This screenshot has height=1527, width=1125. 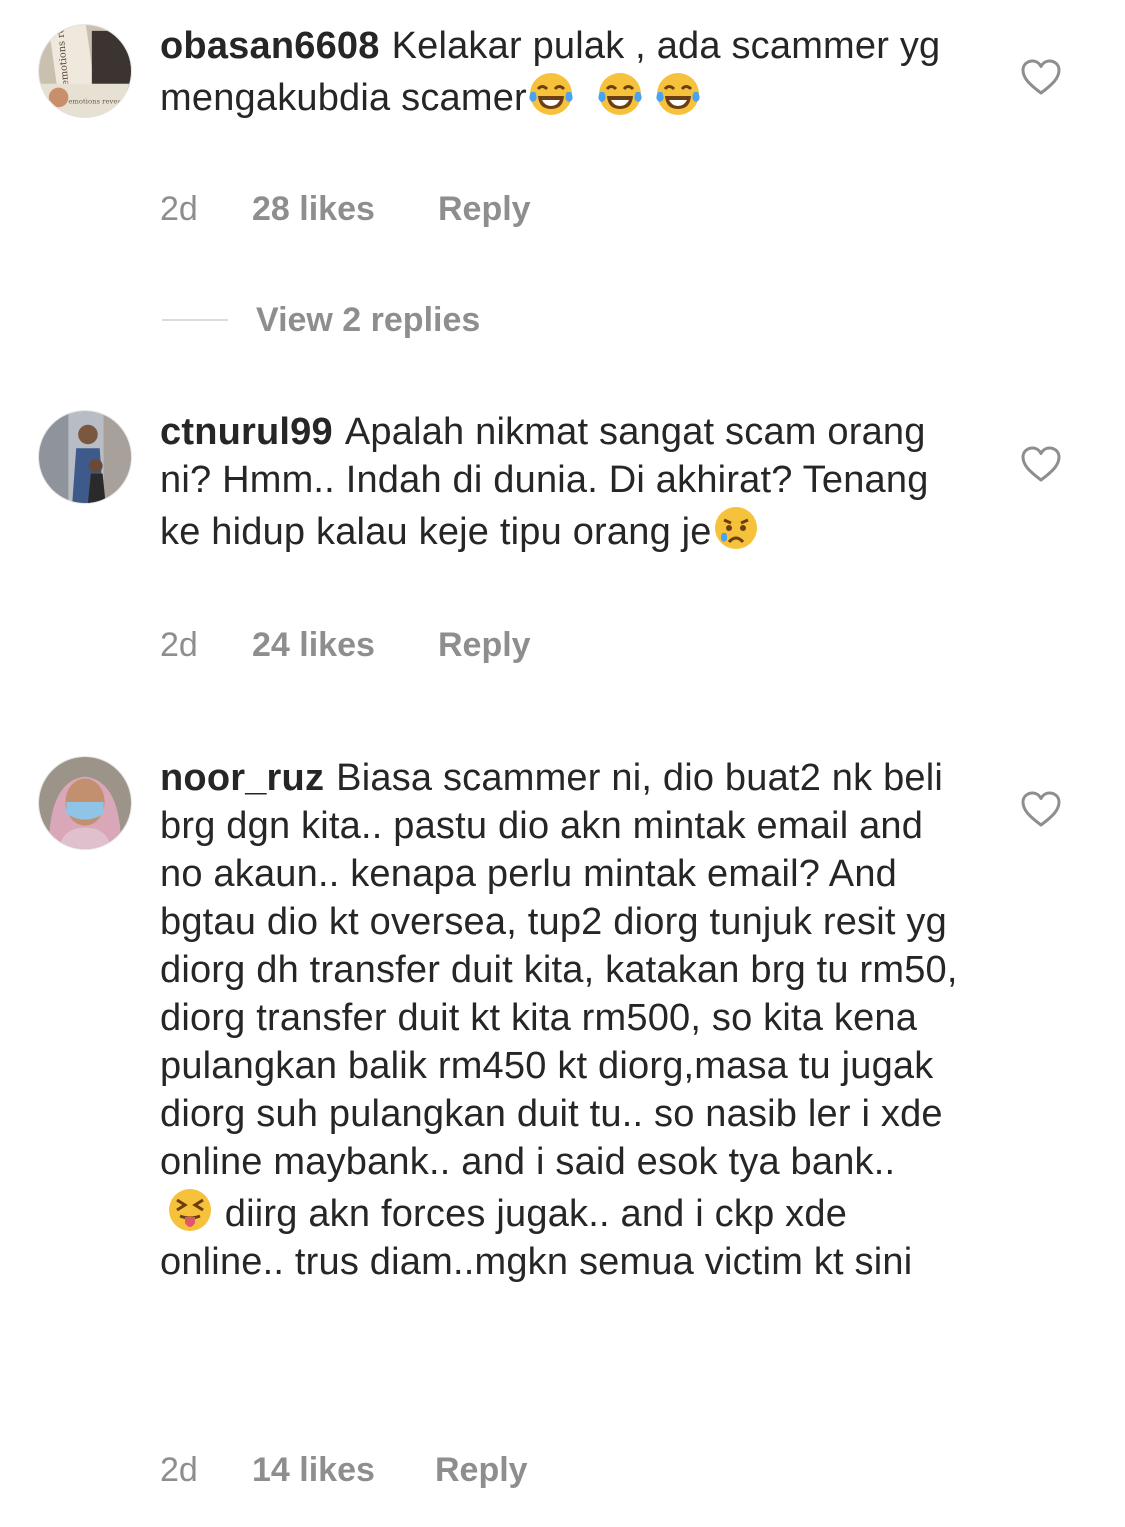 I want to click on replies-divider, so click(x=195, y=320).